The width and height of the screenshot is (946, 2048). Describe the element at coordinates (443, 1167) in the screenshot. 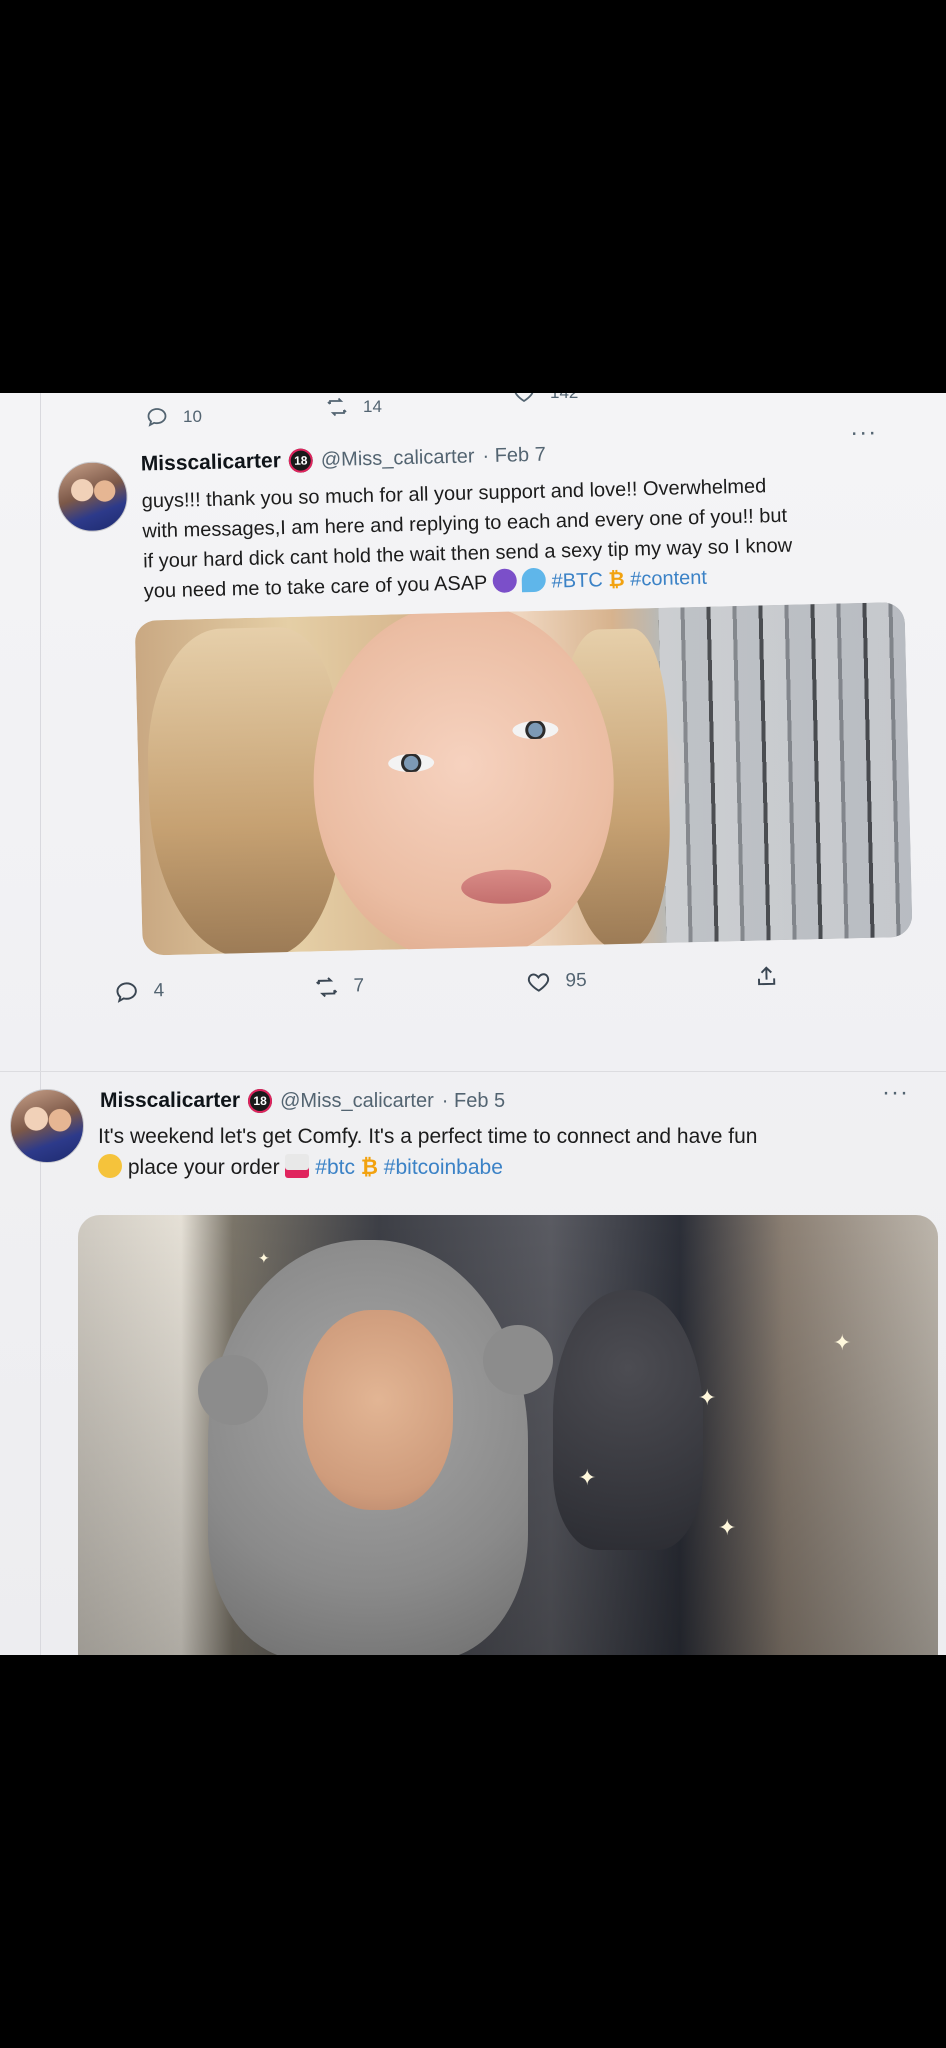

I see `hashtag-bitcoinbabe: #bitcoinbabe` at that location.